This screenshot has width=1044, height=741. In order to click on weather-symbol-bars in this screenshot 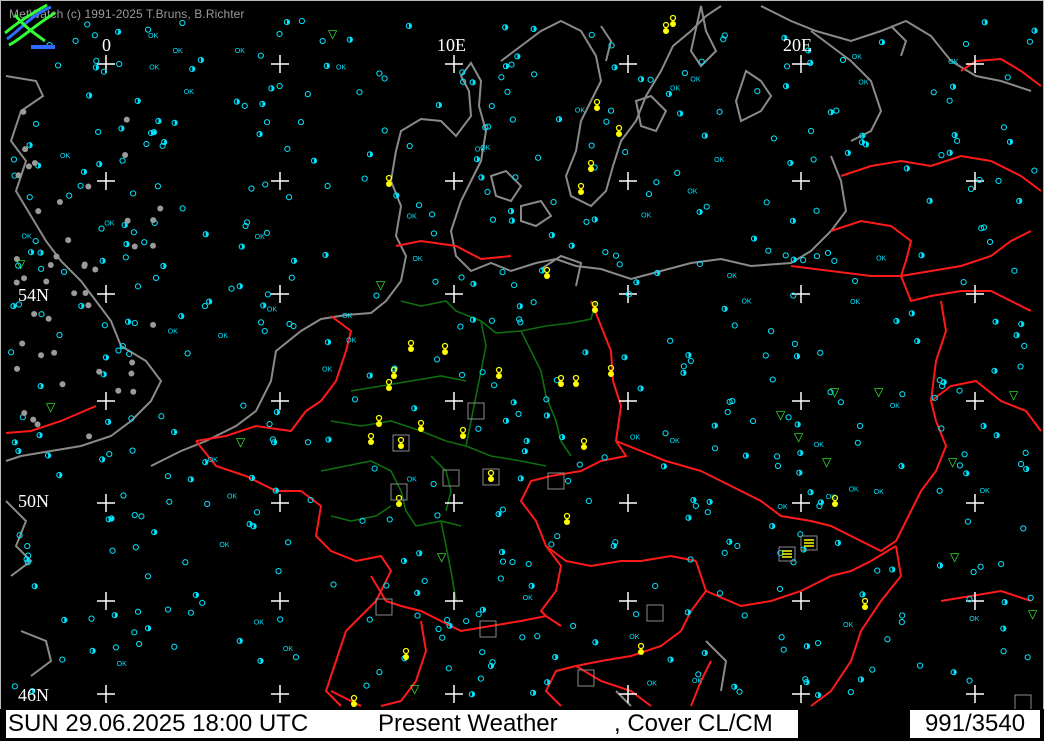, I will do `click(809, 543)`.